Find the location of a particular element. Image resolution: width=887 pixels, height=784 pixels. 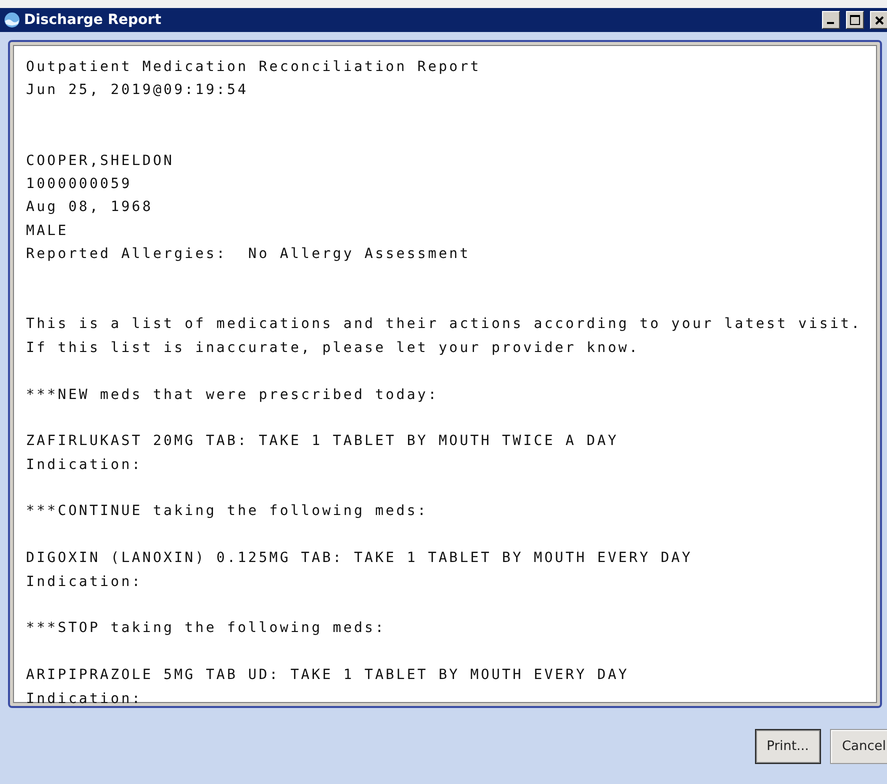

report-line: 1000000059 is located at coordinates (79, 184).